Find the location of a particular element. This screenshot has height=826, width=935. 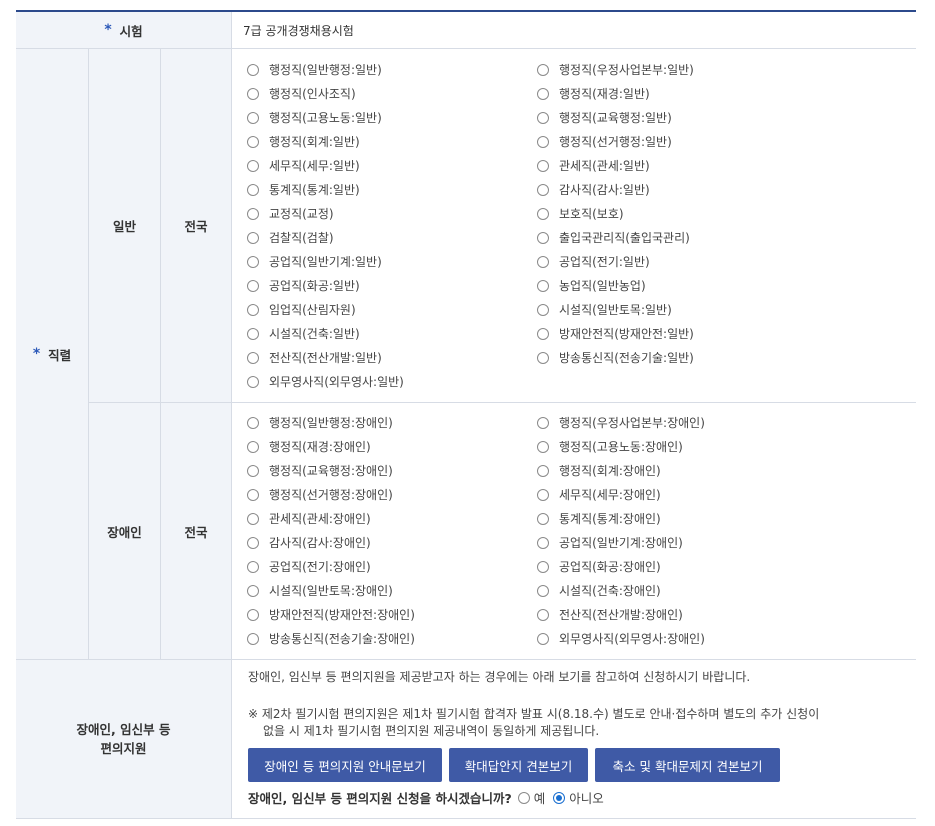

position-option: 감사직(감사:장애인) is located at coordinates (309, 542).